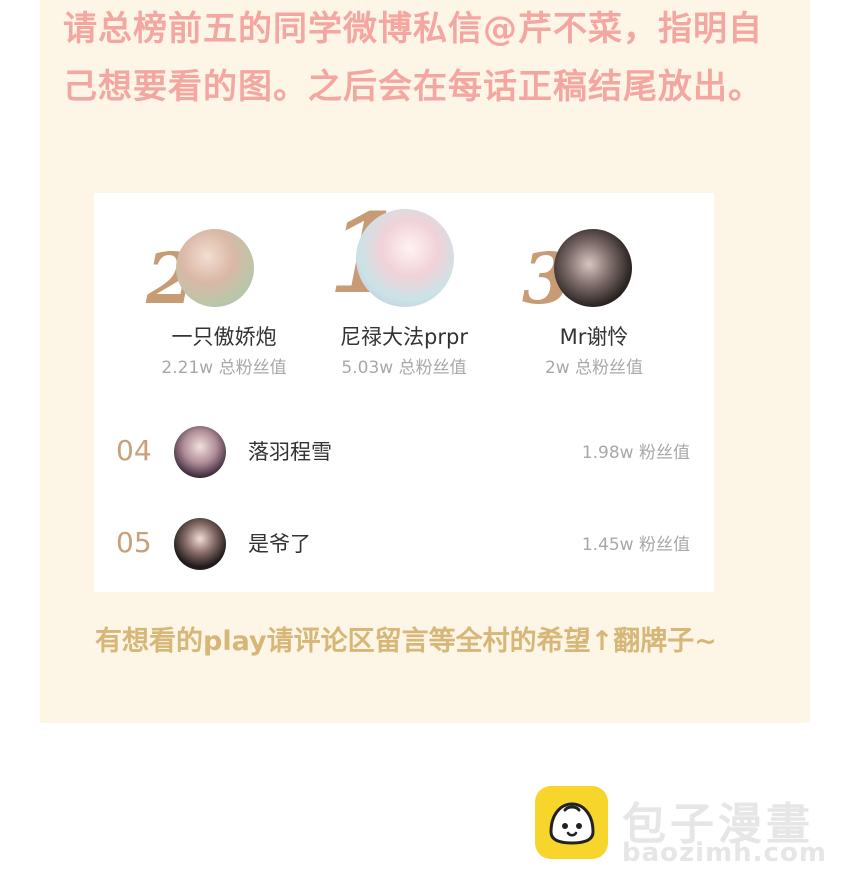  What do you see at coordinates (724, 853) in the screenshot?
I see `watermark-url: baozimh.com` at bounding box center [724, 853].